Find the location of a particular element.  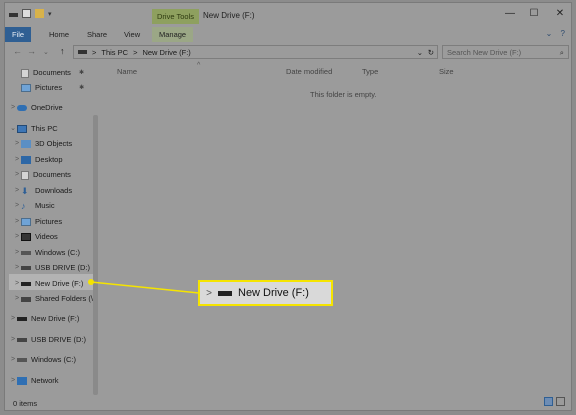

nav-label: This PC is located at coordinates (44, 128).